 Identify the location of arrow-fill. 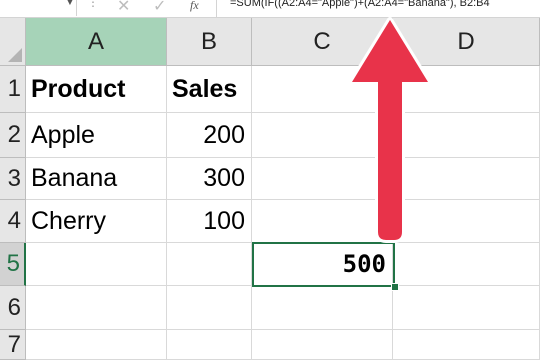
(390, 130).